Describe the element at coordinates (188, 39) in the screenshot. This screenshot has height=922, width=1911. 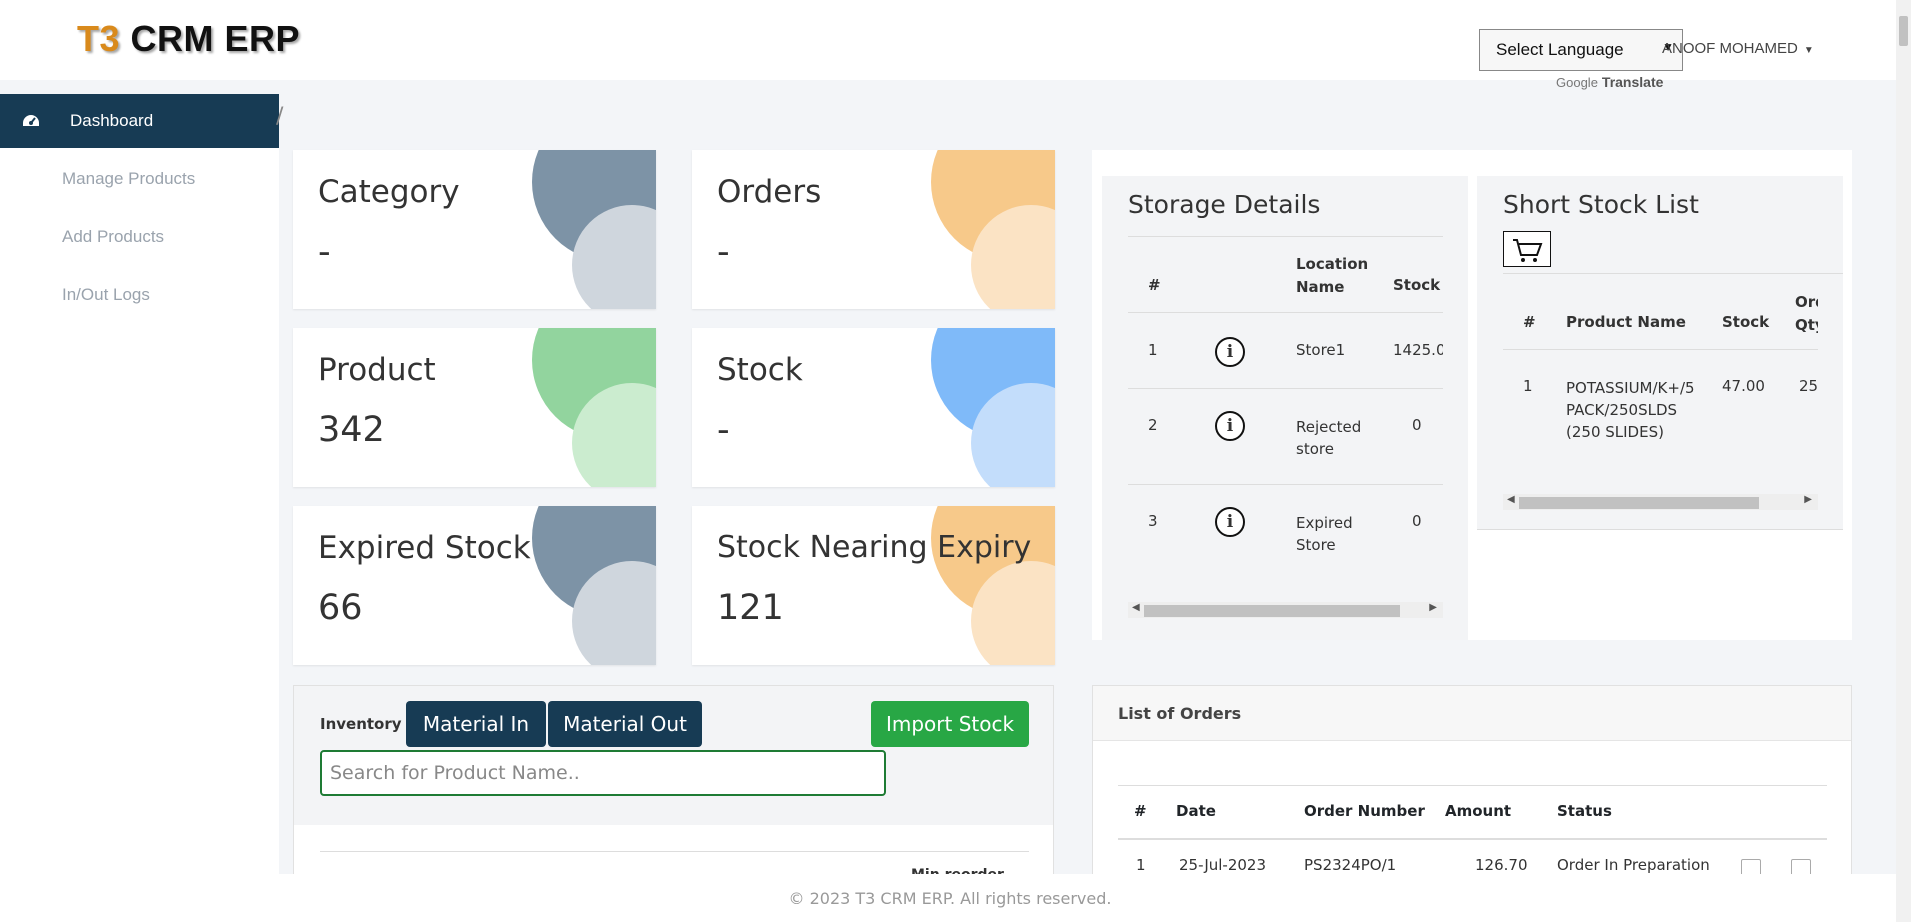
I see `brand-logo: T3 CRM ERP` at that location.